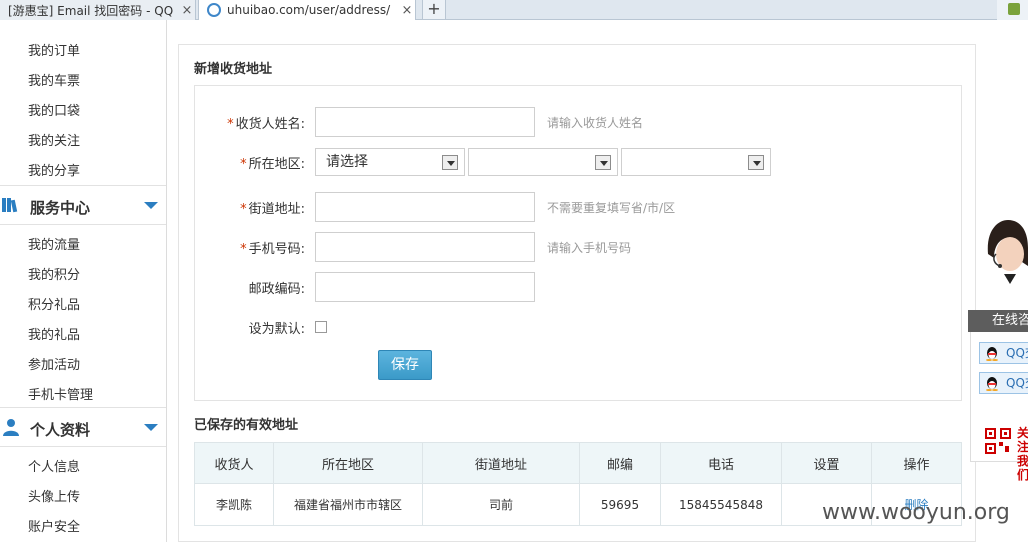  I want to click on default-checkbox, so click(321, 327).